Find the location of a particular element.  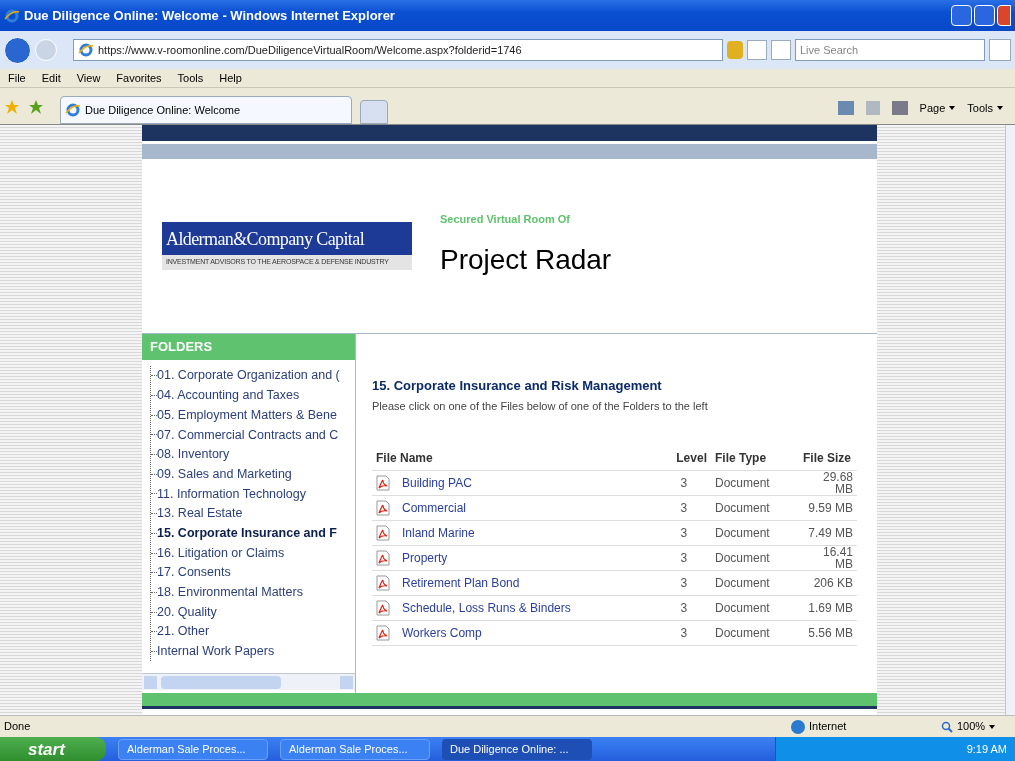

zoom-icon is located at coordinates (947, 726).